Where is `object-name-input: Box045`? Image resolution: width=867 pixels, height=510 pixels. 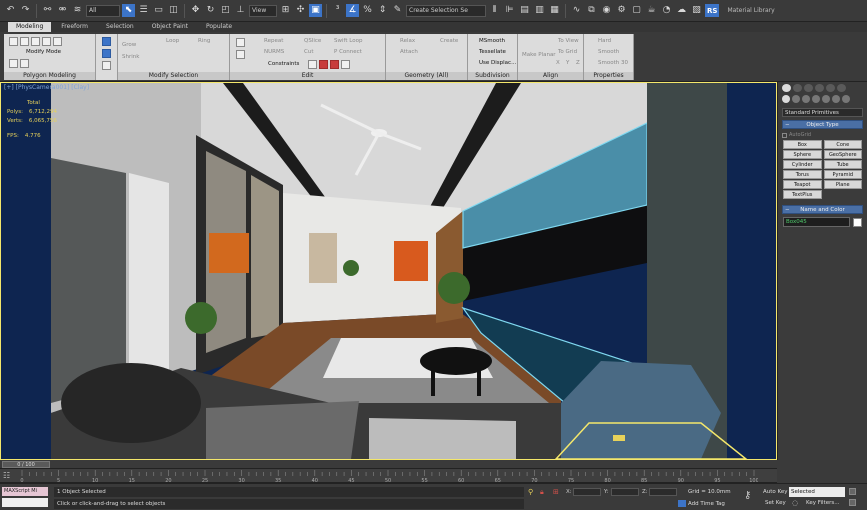
object-name-input: Box045 is located at coordinates (816, 222).